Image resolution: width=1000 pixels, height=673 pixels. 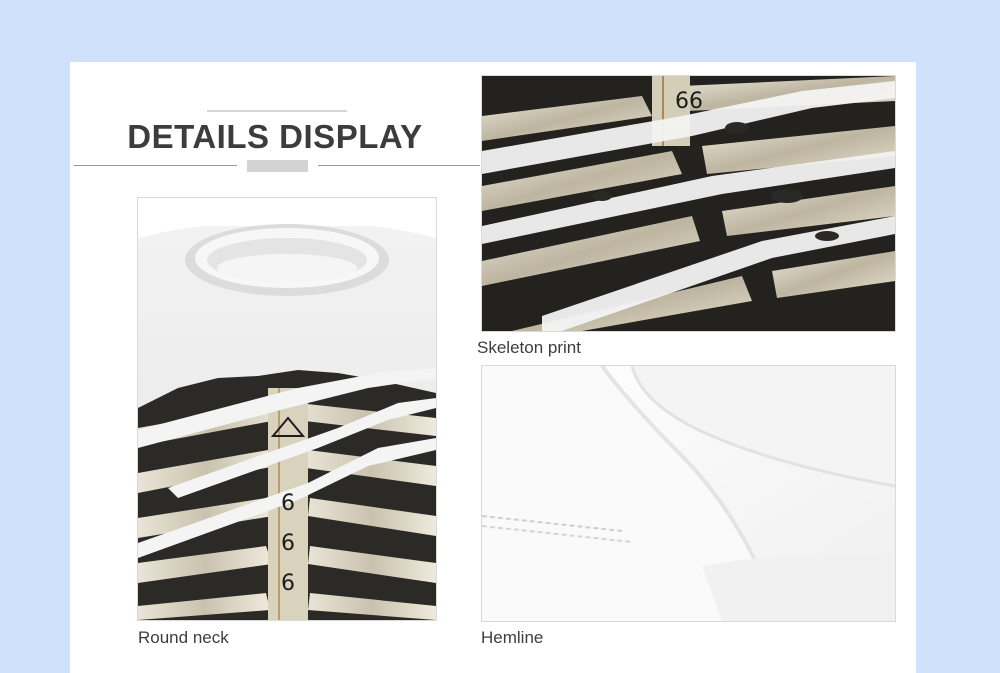 What do you see at coordinates (399, 165) in the screenshot?
I see `title-rule-right` at bounding box center [399, 165].